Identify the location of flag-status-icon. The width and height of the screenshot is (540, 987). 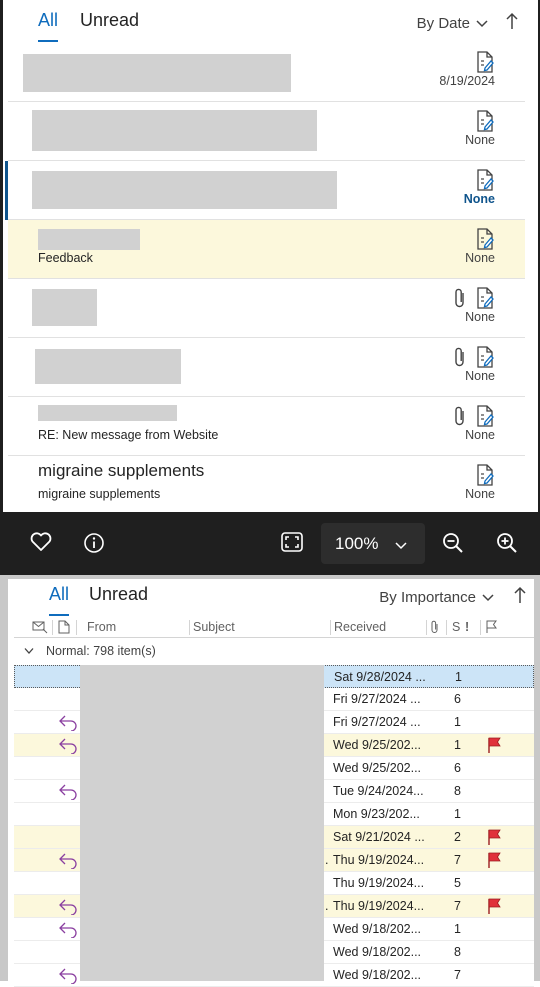
(492, 628).